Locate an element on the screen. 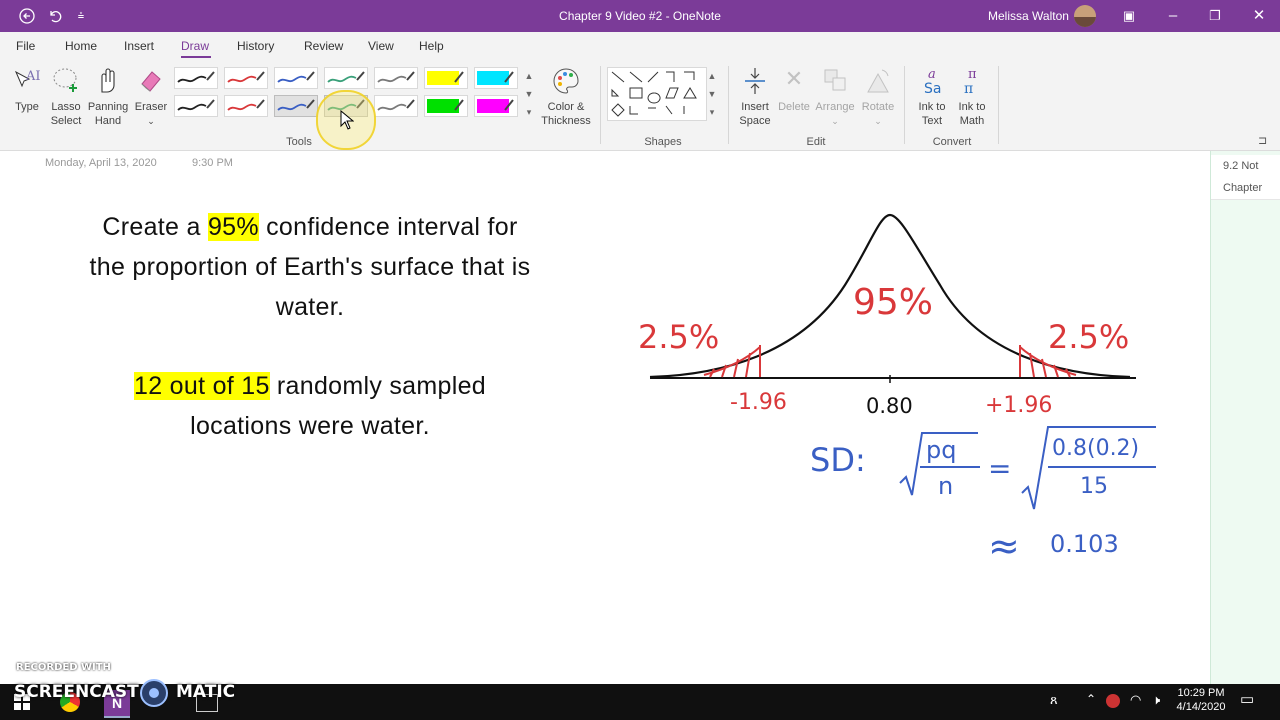 Image resolution: width=1280 pixels, height=720 pixels. highlight-95: 95% is located at coordinates (233, 227).